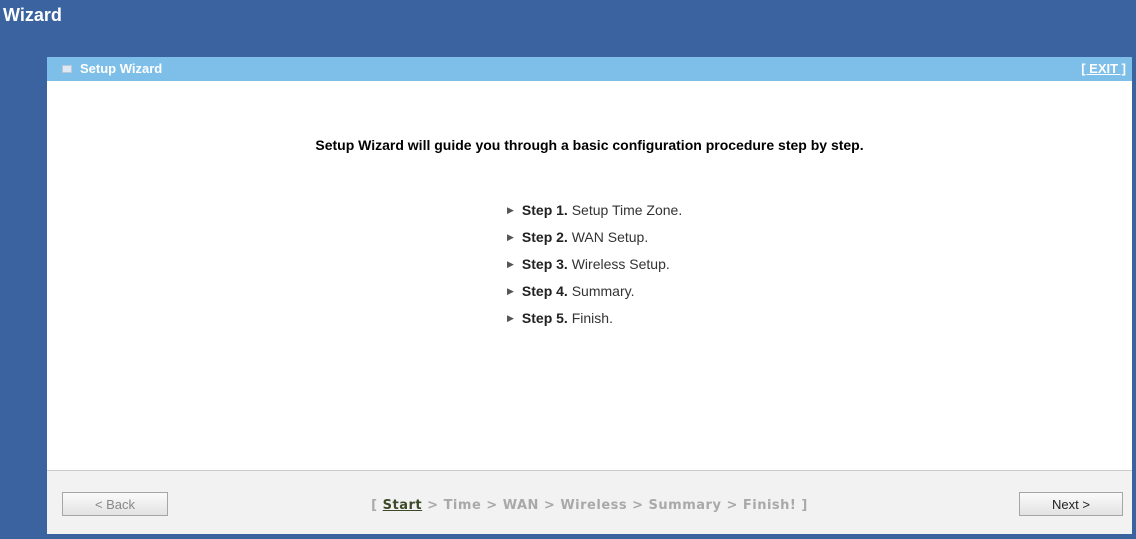  I want to click on next-button: Next >, so click(1071, 504).